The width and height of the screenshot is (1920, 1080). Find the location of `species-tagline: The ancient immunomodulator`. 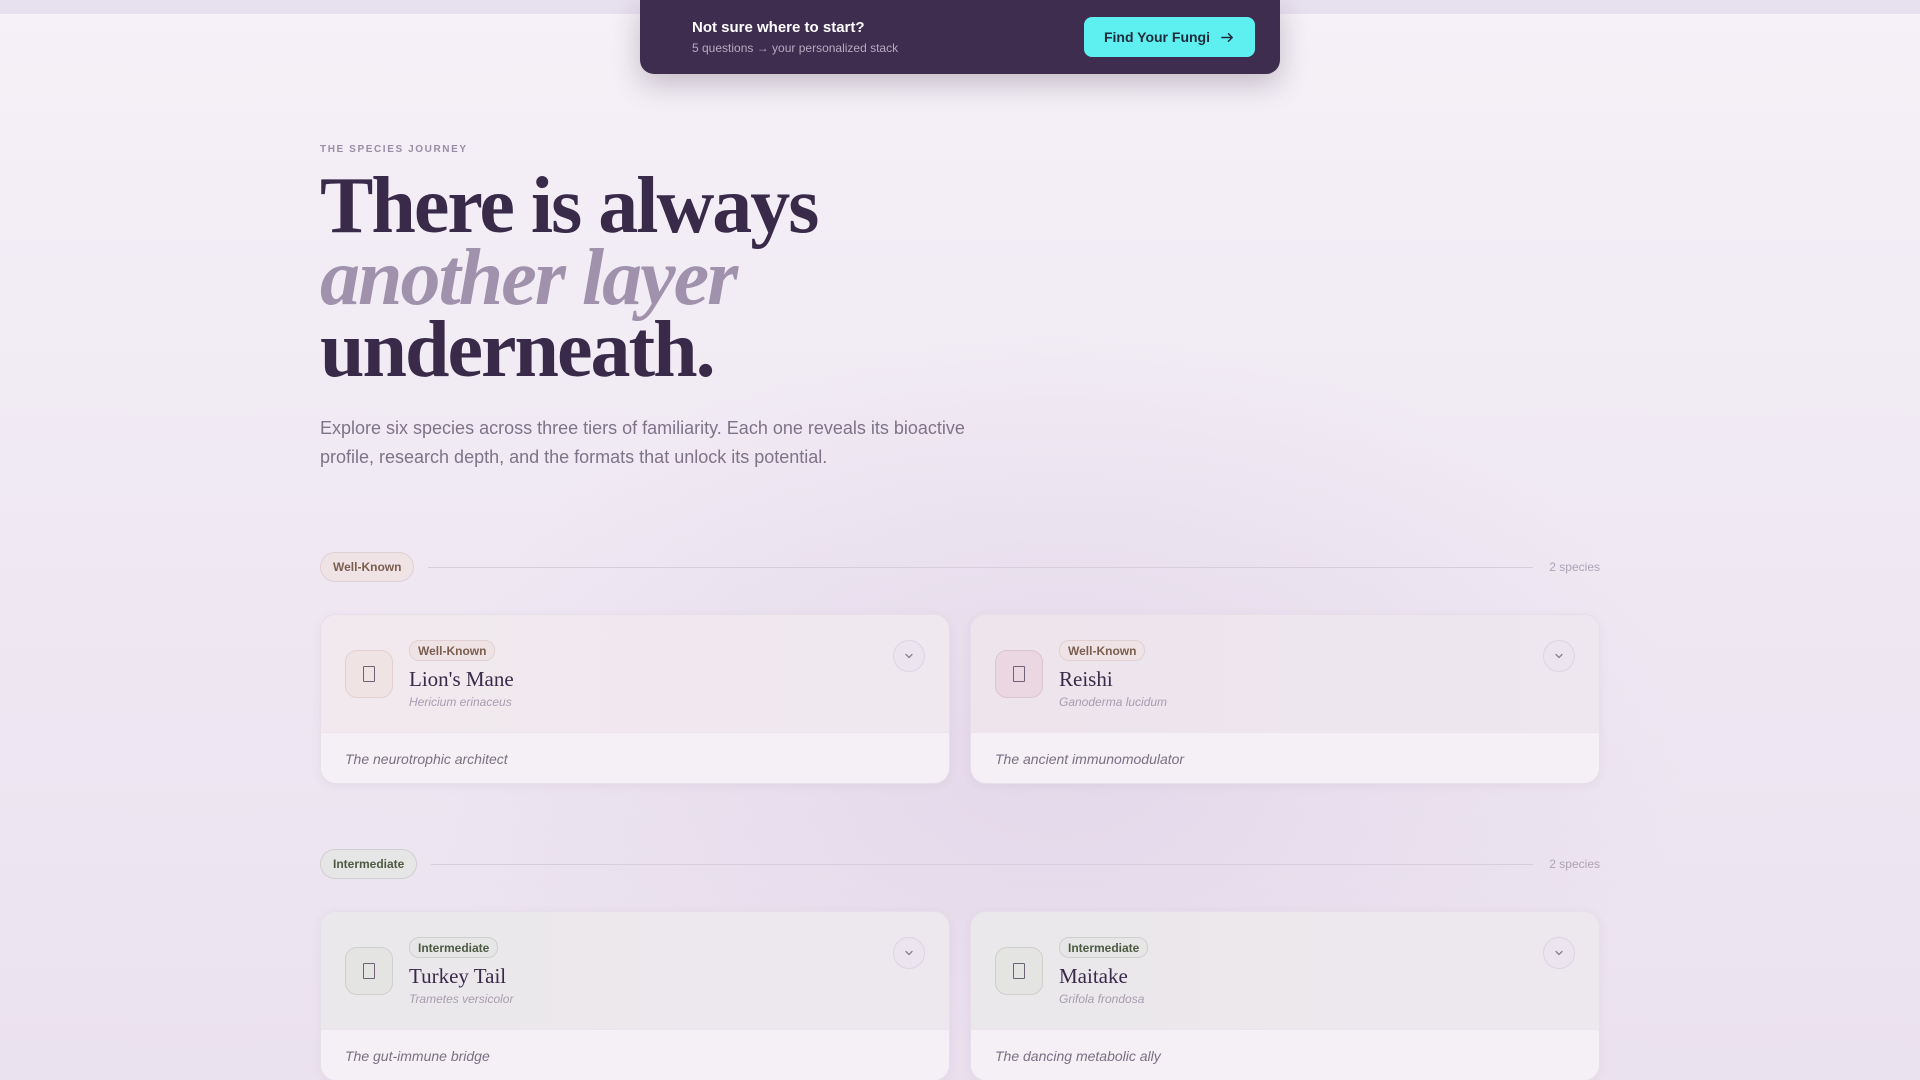

species-tagline: The ancient immunomodulator is located at coordinates (1090, 759).